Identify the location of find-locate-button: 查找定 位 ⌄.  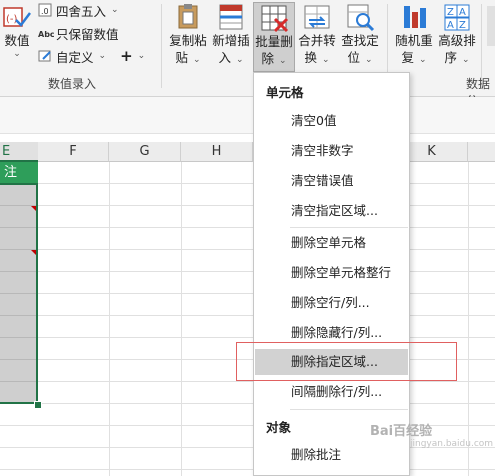
(360, 37).